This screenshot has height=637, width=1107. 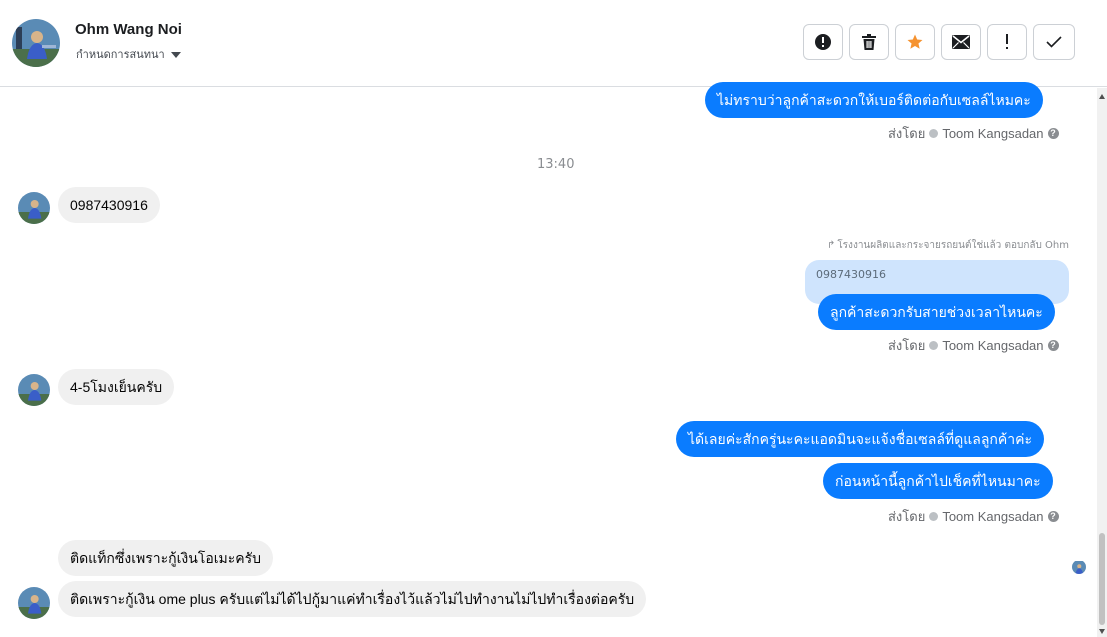 I want to click on caret-down-icon, so click(x=175, y=54).